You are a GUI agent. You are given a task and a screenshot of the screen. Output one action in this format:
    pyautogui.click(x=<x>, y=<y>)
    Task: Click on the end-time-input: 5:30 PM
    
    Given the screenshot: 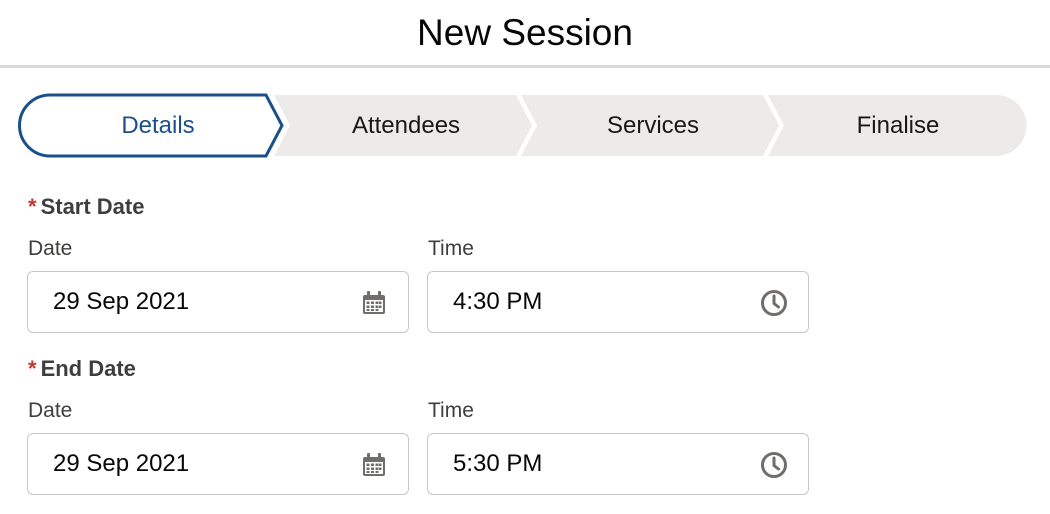 What is the action you would take?
    pyautogui.click(x=618, y=464)
    